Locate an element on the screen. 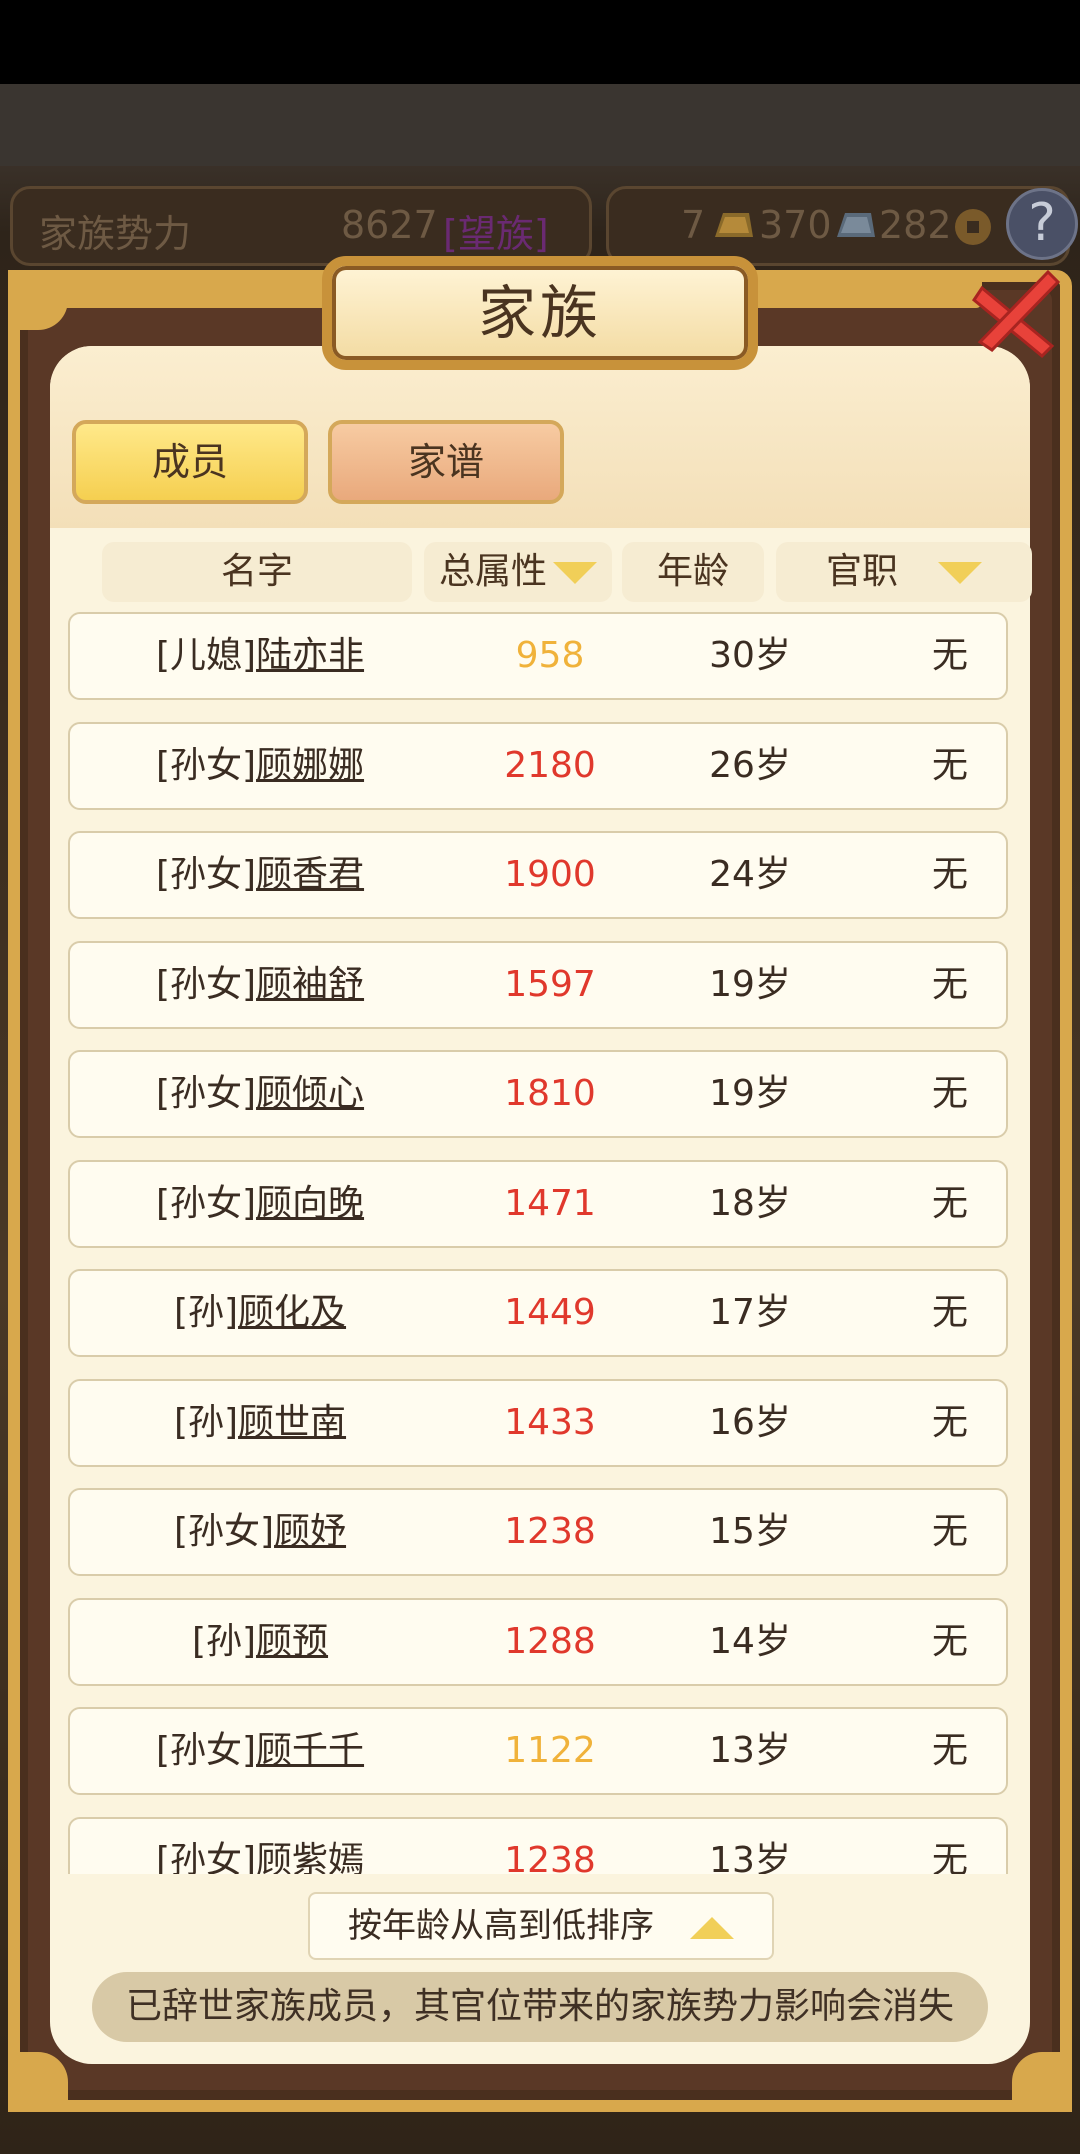 The width and height of the screenshot is (1080, 2154). close-button is located at coordinates (1017, 313).